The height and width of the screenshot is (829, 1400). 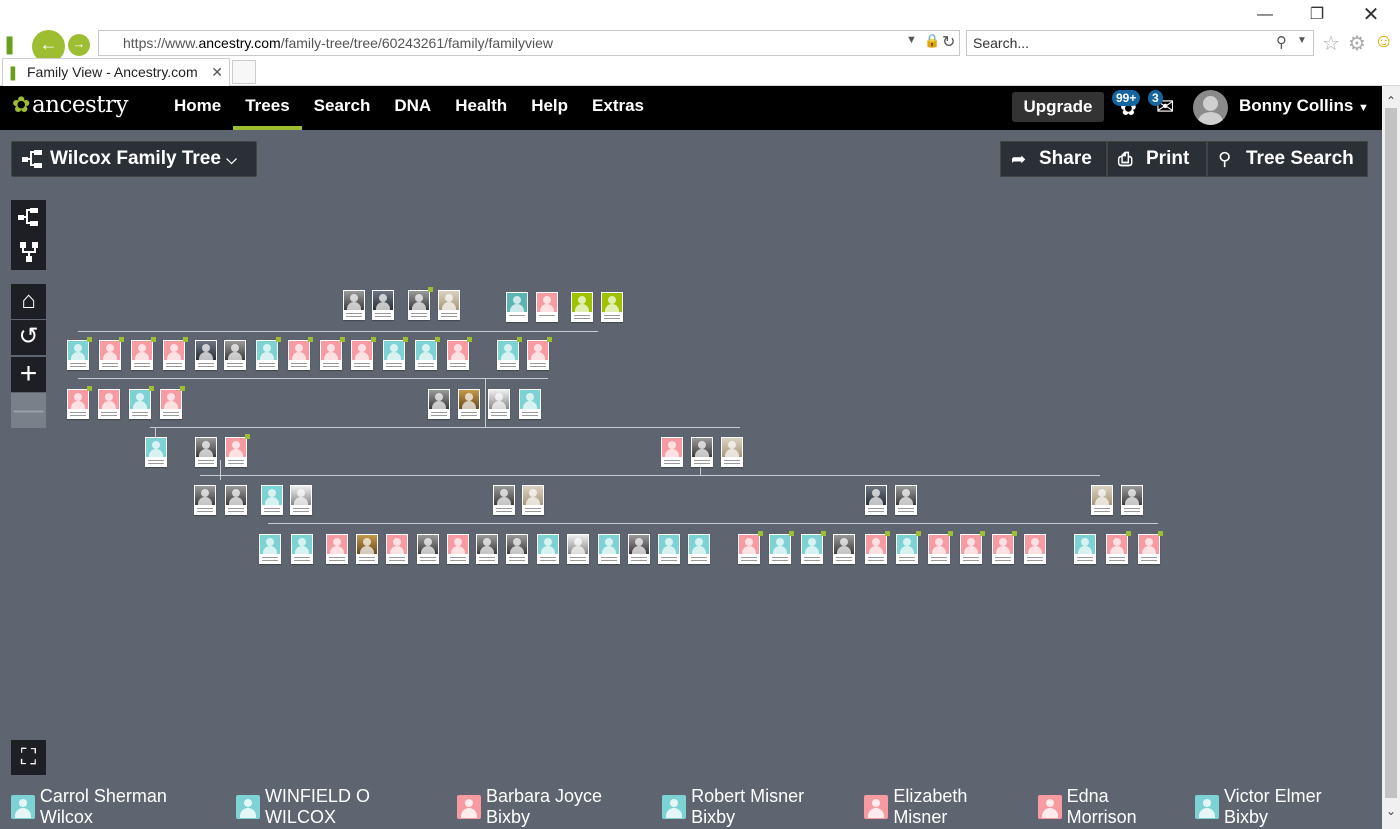 I want to click on settings-gear-icon: ⚙, so click(x=1357, y=43).